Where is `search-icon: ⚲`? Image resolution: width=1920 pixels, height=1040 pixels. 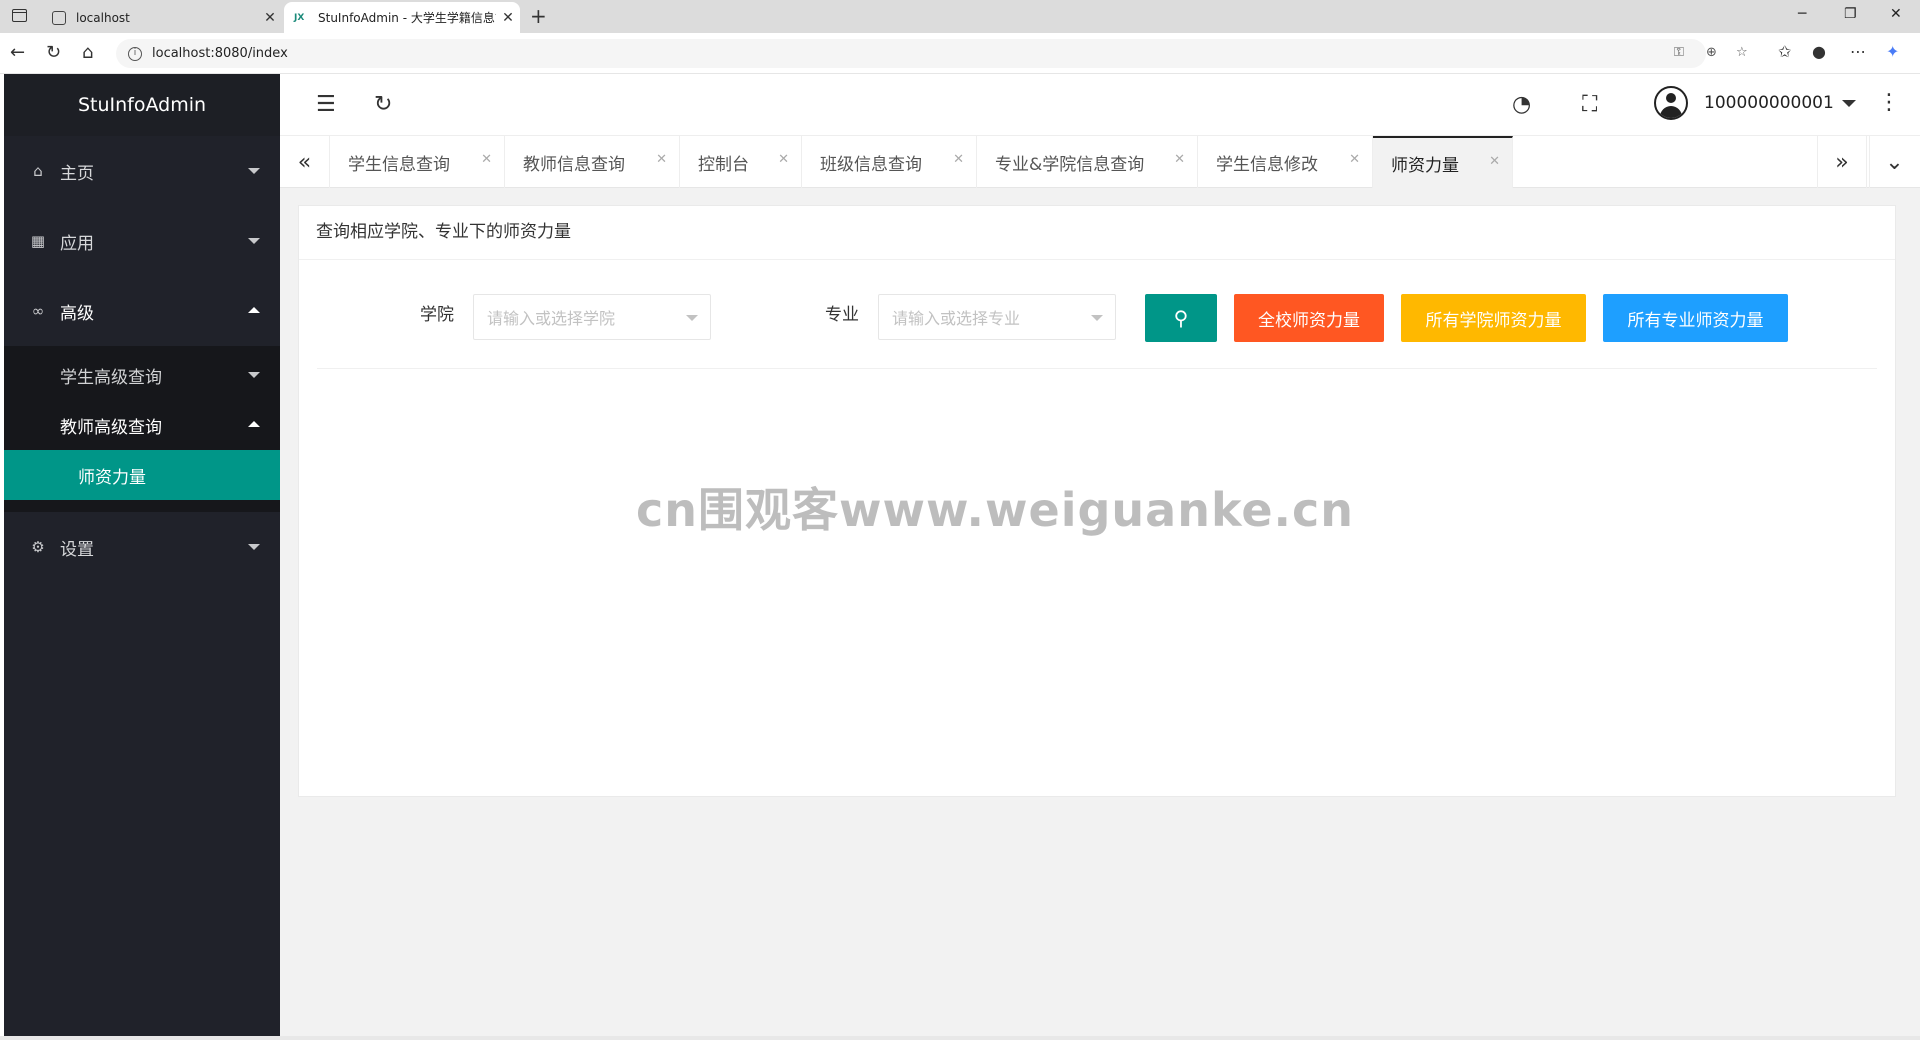
search-icon: ⚲ is located at coordinates (1181, 318).